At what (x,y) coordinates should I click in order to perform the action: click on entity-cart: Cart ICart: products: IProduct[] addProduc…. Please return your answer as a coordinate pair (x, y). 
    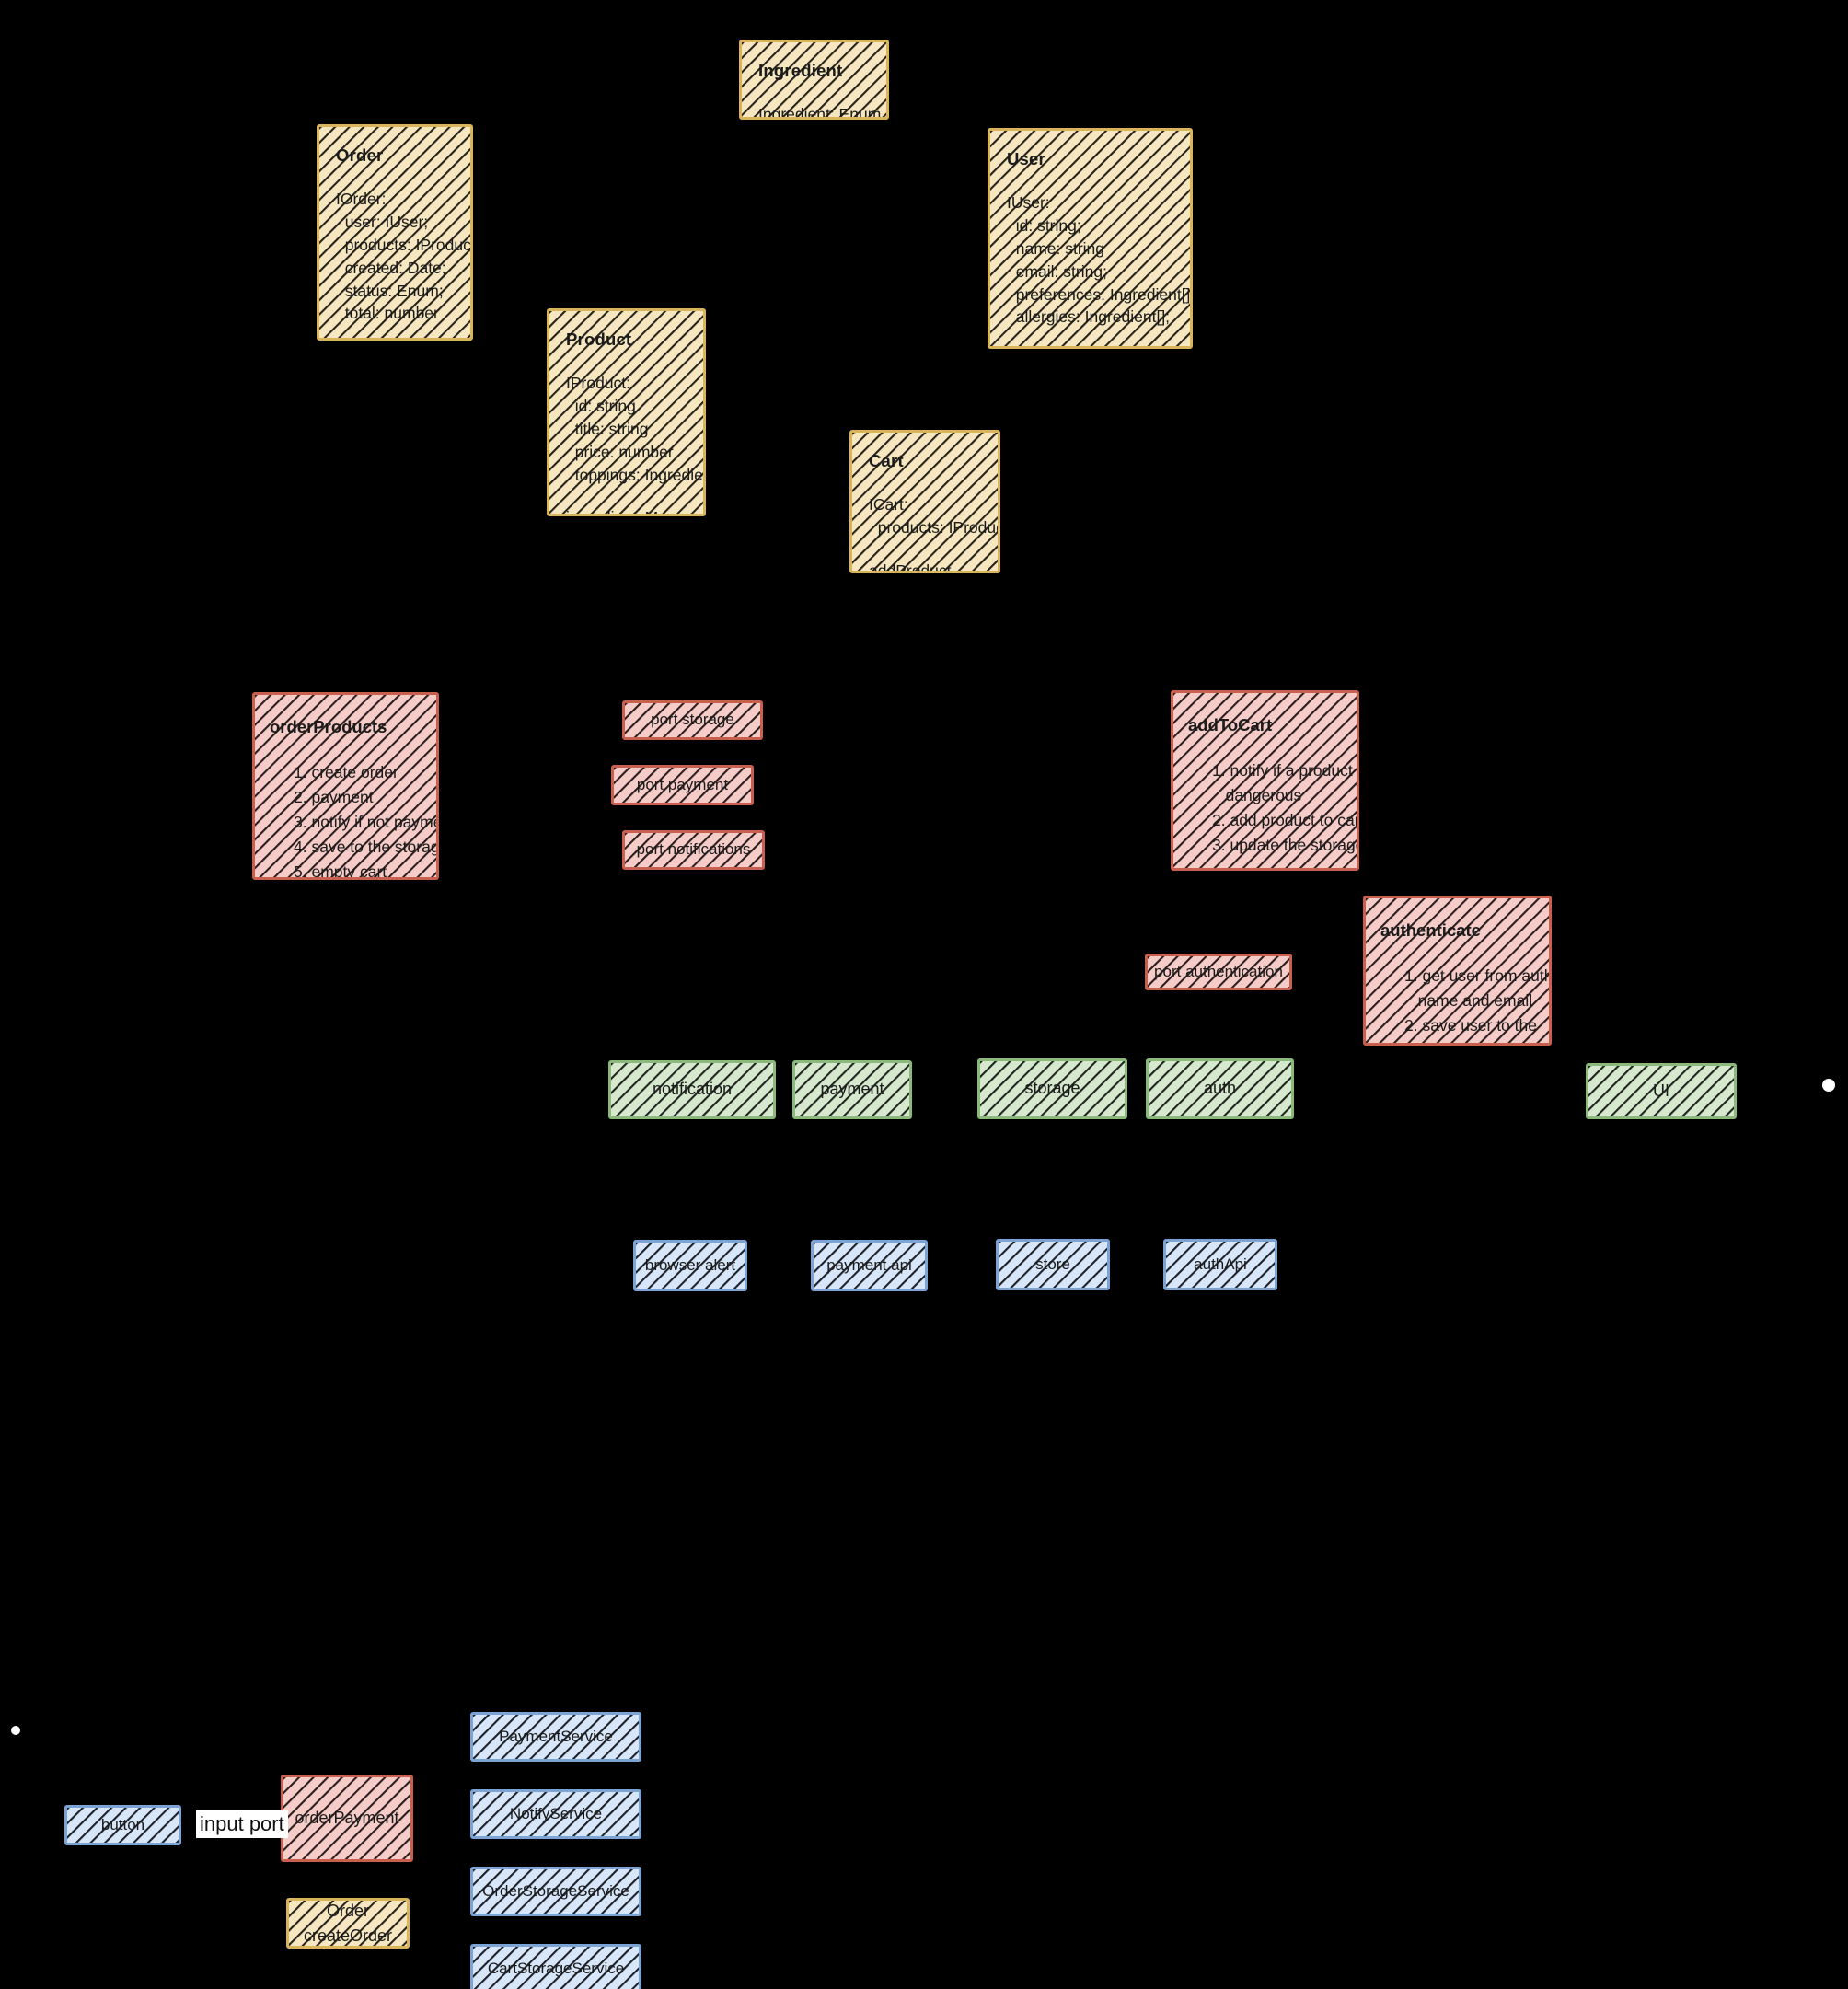
    Looking at the image, I should click on (924, 501).